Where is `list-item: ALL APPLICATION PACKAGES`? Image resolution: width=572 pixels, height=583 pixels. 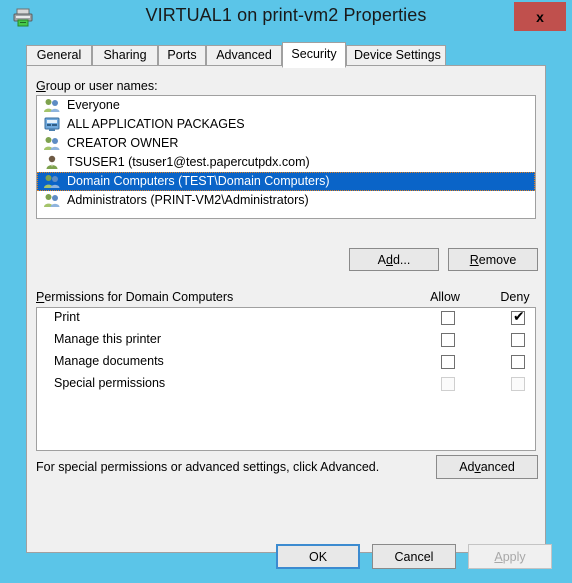
list-item: ALL APPLICATION PACKAGES is located at coordinates (286, 124).